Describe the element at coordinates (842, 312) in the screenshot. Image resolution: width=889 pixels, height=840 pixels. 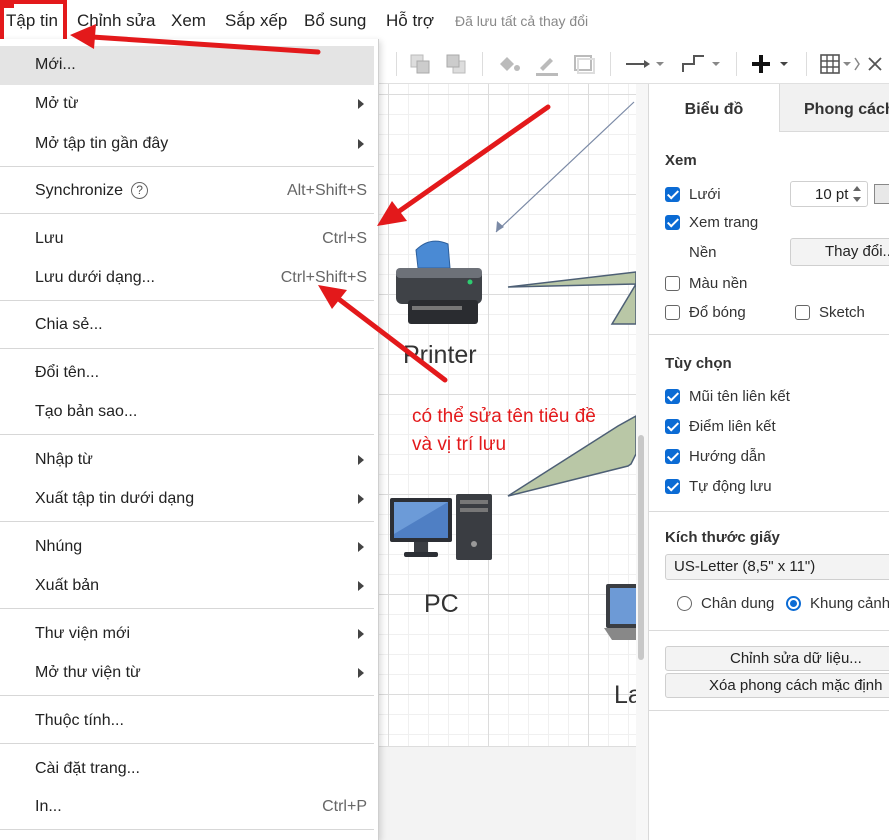
I see `sketch-label: Sketch` at that location.